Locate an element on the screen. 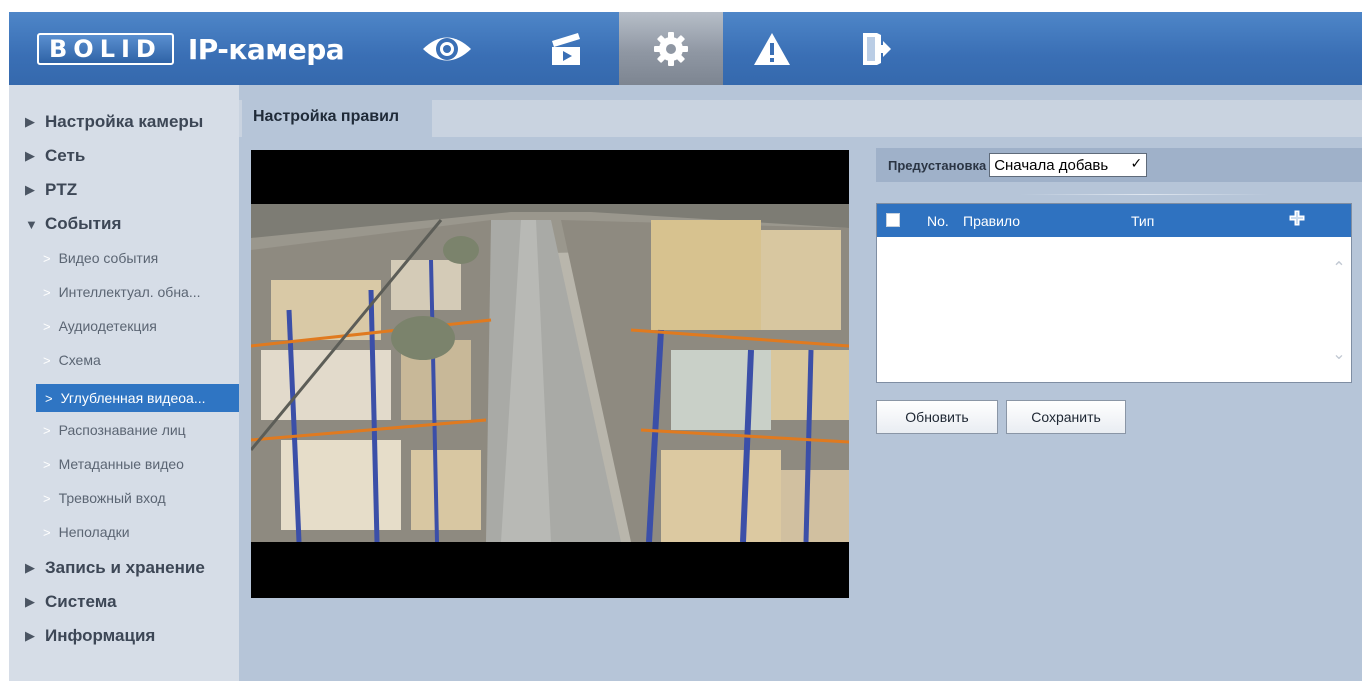 The height and width of the screenshot is (681, 1362). add-rule-icon is located at coordinates (1297, 218).